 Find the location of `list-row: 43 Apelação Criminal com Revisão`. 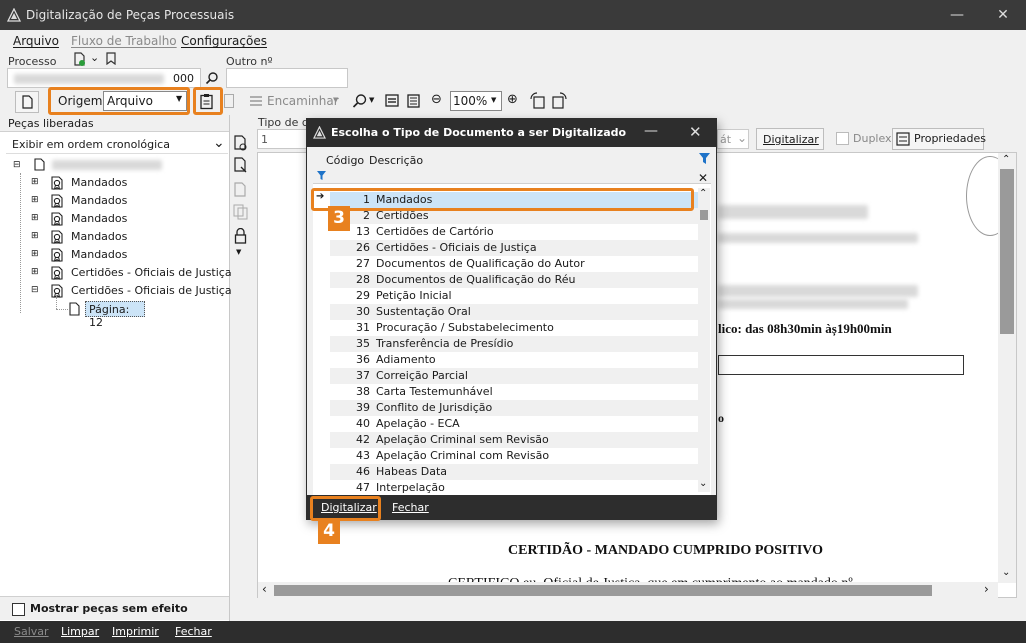

list-row: 43 Apelação Criminal com Revisão is located at coordinates (514, 456).